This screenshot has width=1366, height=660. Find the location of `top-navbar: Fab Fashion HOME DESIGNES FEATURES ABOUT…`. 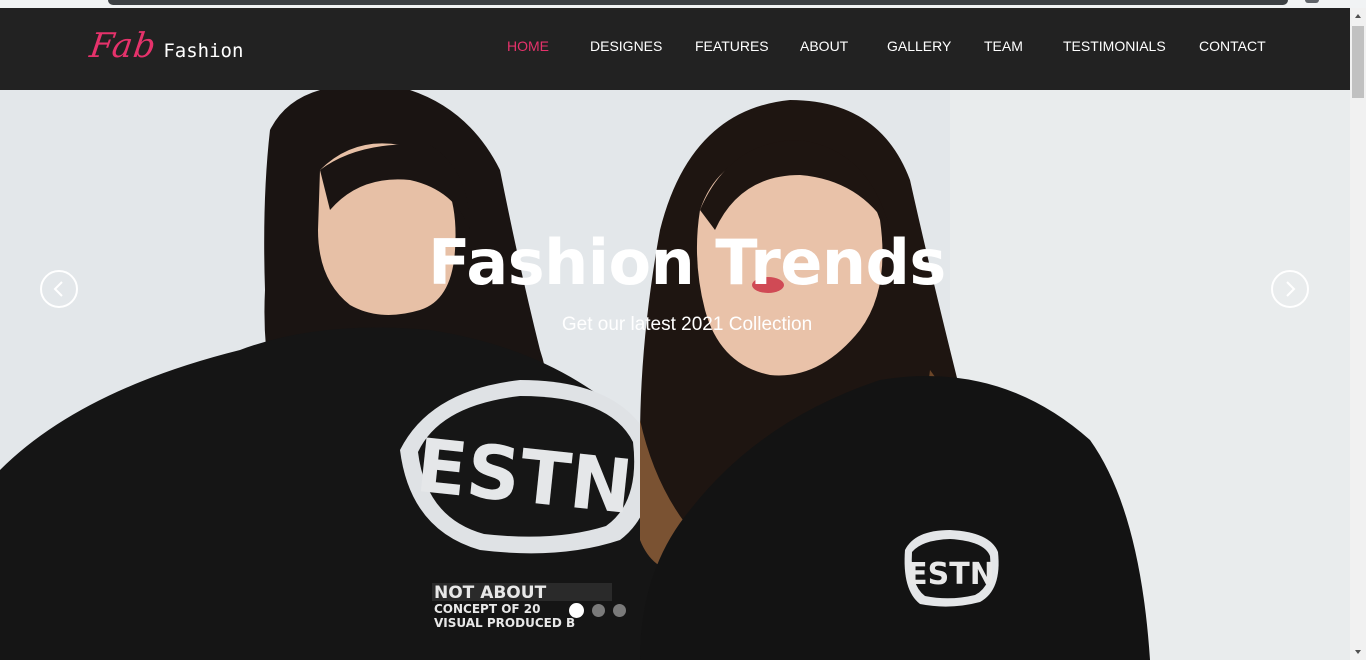

top-navbar: Fab Fashion HOME DESIGNES FEATURES ABOUT… is located at coordinates (675, 49).